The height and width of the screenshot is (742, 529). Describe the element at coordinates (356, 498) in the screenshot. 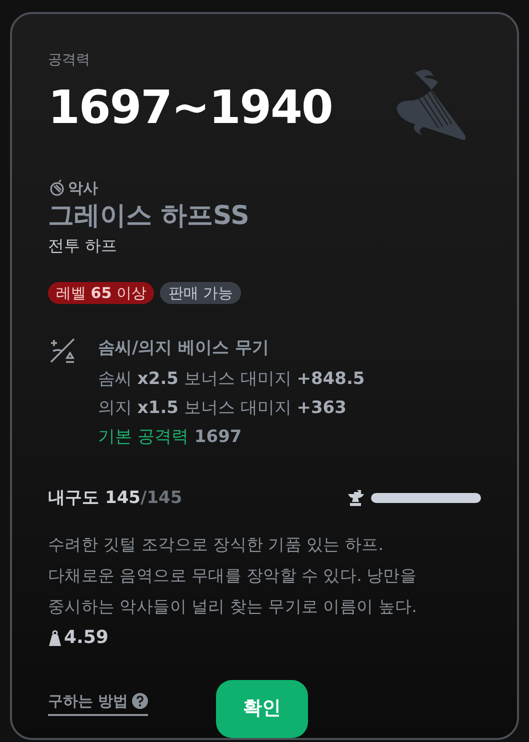

I see `anvil-icon` at that location.